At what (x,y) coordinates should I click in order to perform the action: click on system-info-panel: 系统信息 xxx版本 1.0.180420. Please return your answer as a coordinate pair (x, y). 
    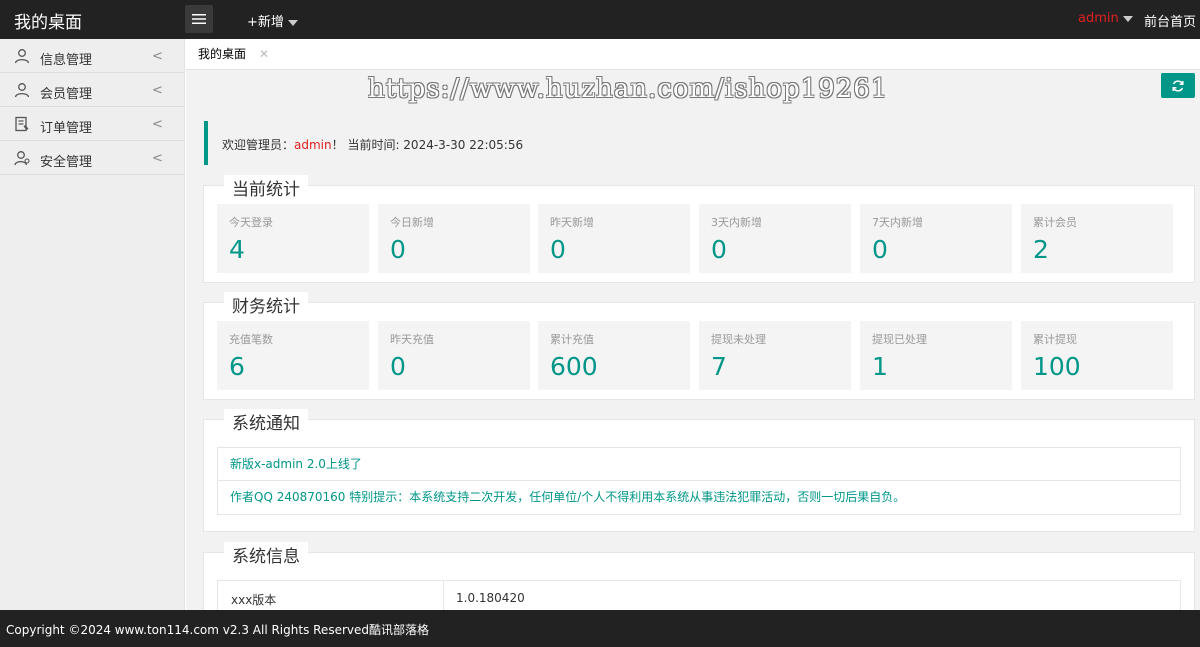
    Looking at the image, I should click on (699, 576).